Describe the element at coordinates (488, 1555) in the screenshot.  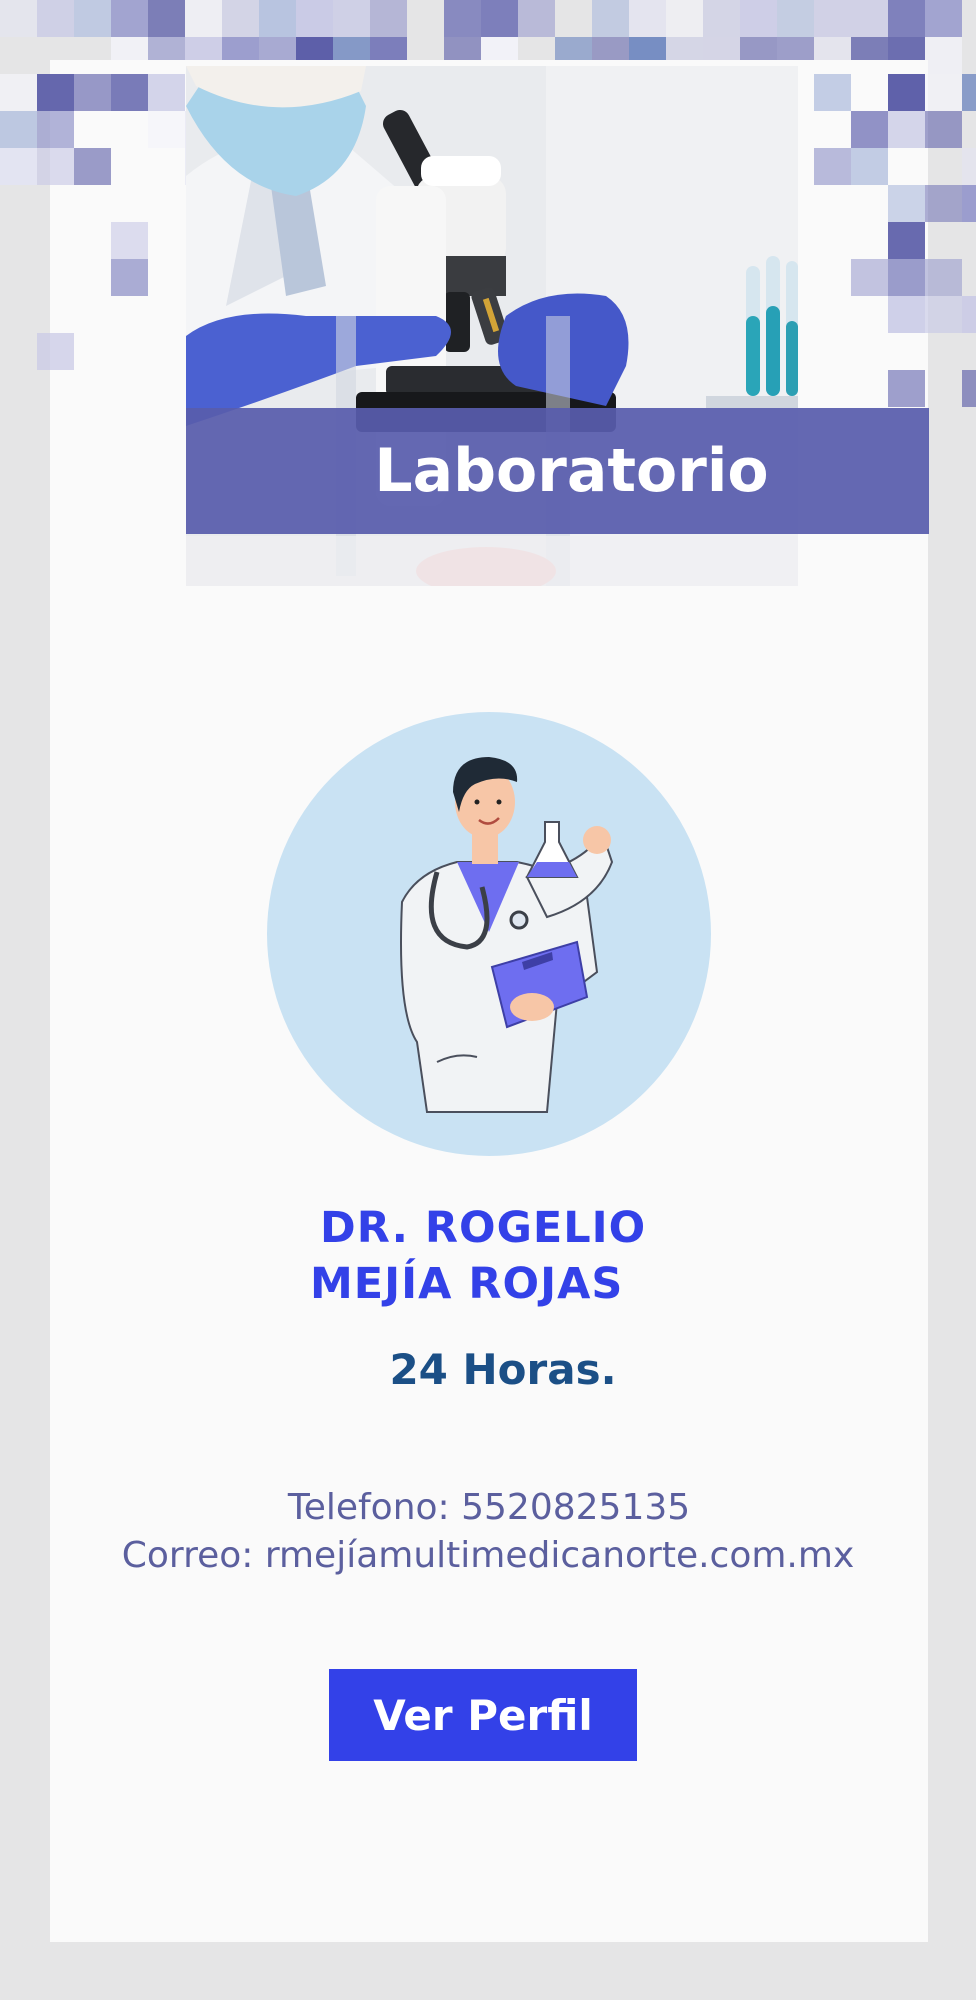
I see `email-text: Correo: rmejíamultimedicanorte.com.mx` at that location.